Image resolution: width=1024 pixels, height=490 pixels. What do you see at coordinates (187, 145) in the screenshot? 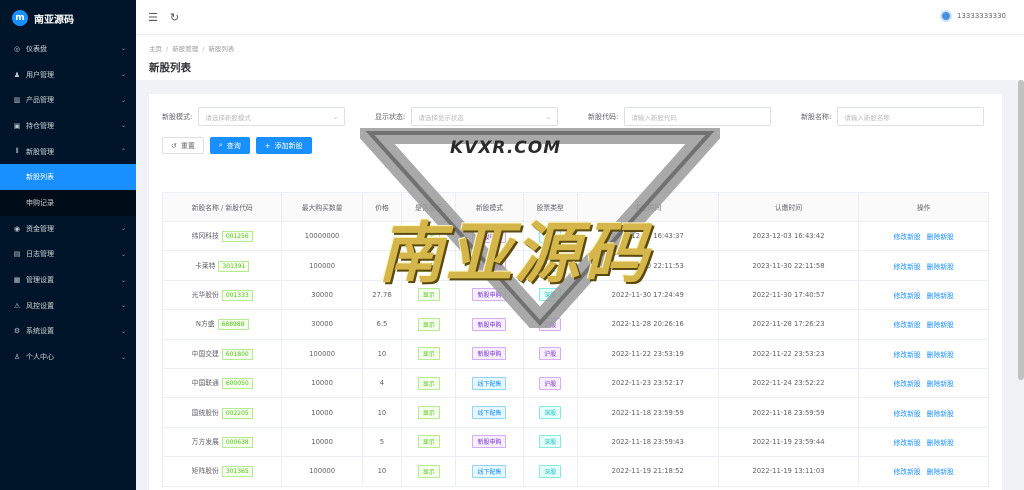
I see `reset-label: 重置` at bounding box center [187, 145].